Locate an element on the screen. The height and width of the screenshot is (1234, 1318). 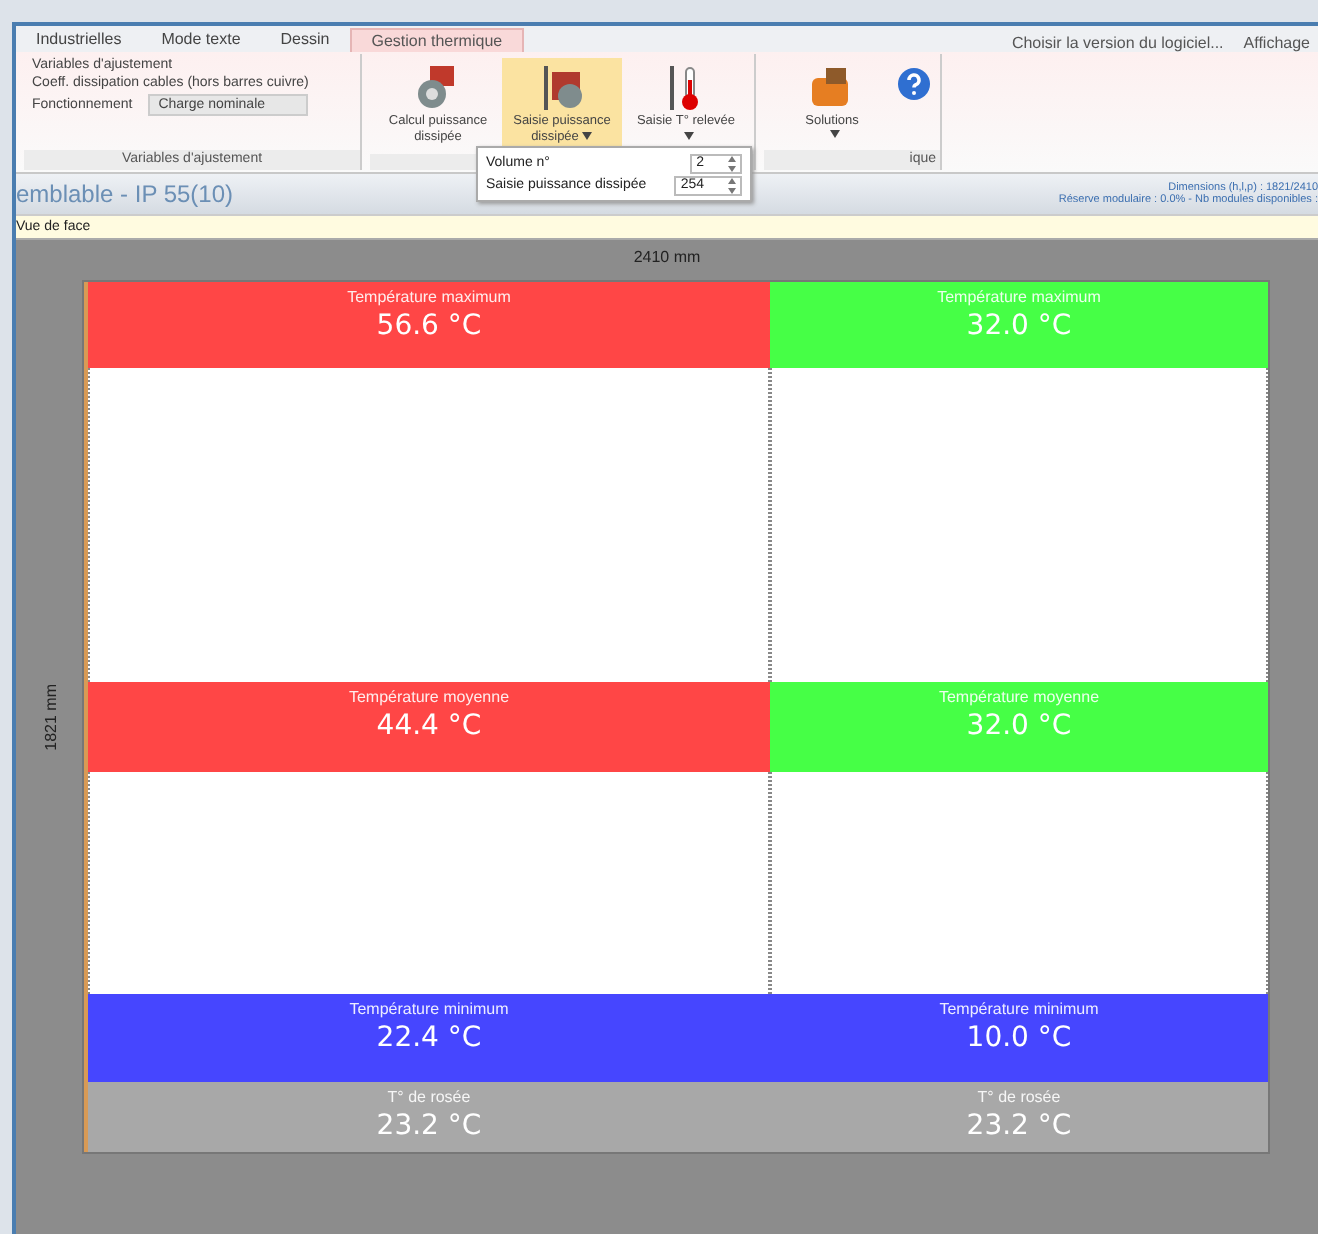
ribbon-tab: Dessin is located at coordinates (305, 40).